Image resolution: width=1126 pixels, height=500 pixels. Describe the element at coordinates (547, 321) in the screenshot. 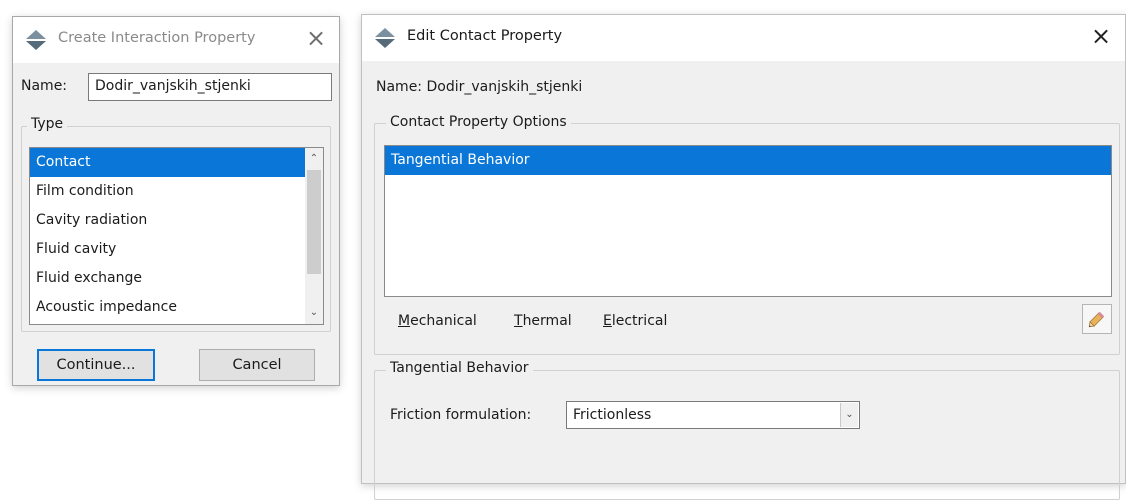

I see `menu-label: hermal` at that location.